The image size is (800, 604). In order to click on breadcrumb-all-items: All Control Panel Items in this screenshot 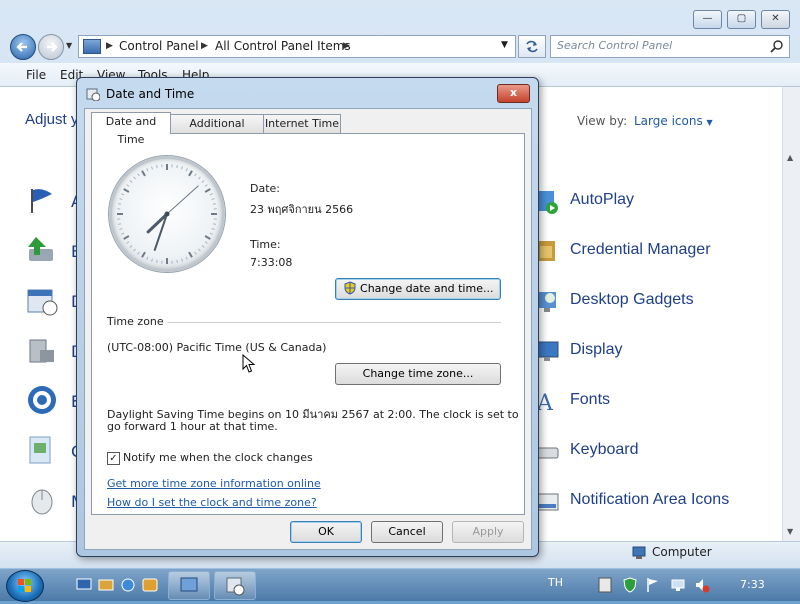, I will do `click(283, 46)`.